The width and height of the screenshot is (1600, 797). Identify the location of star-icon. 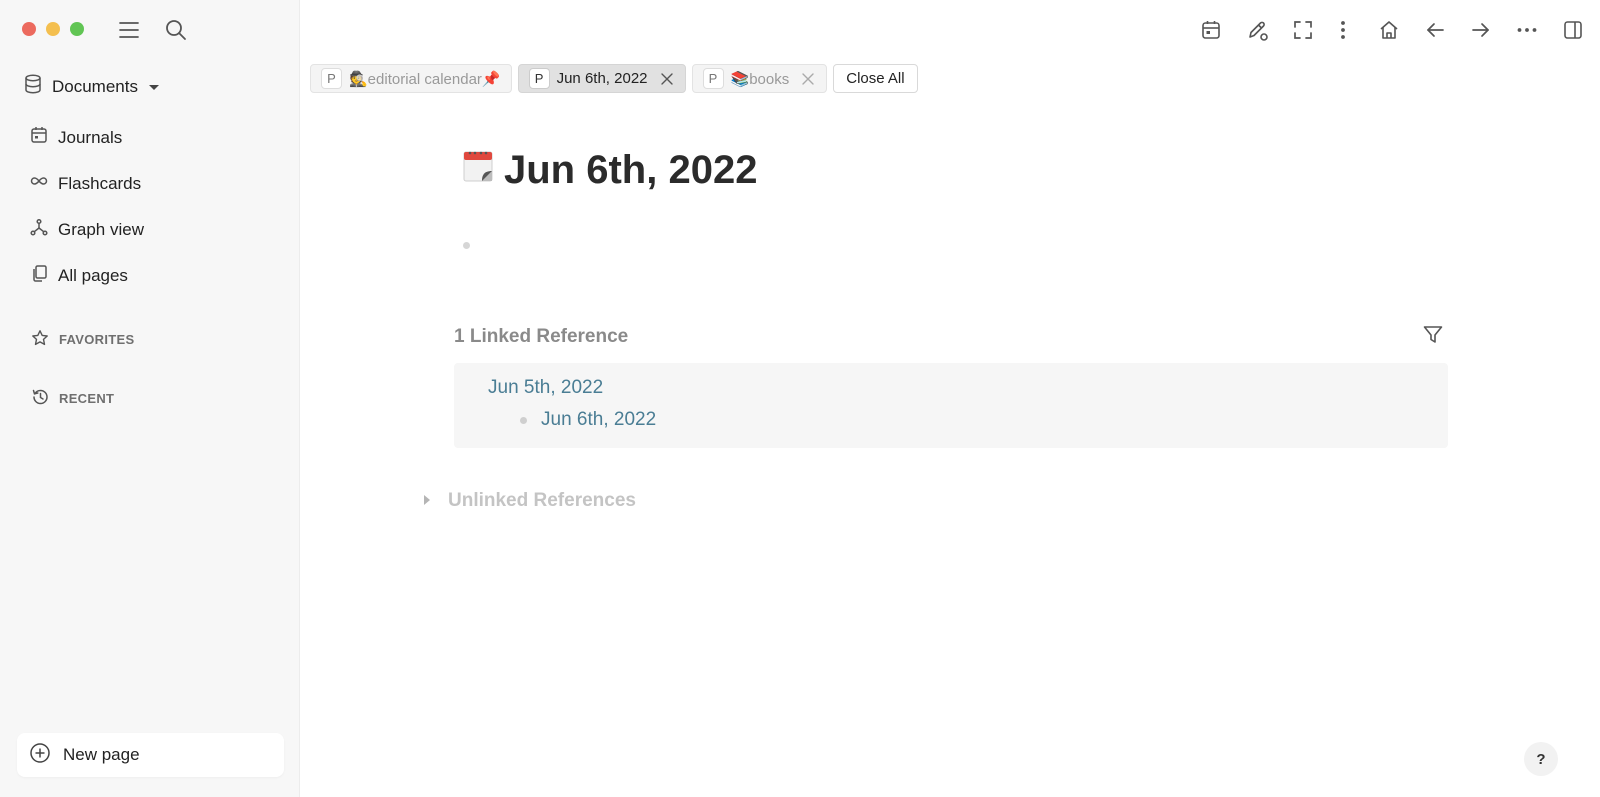
(40, 339).